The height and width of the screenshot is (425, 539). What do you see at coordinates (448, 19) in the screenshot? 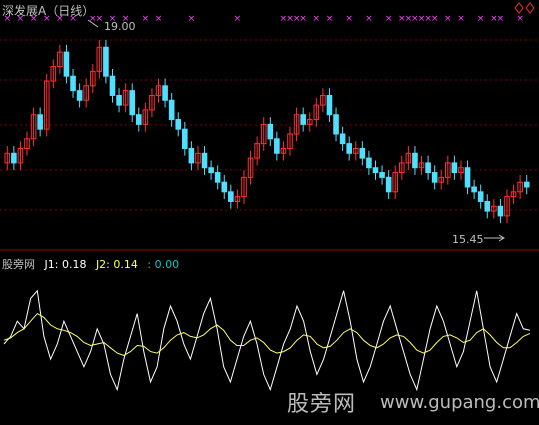
I see `signal-marker-29: ×` at bounding box center [448, 19].